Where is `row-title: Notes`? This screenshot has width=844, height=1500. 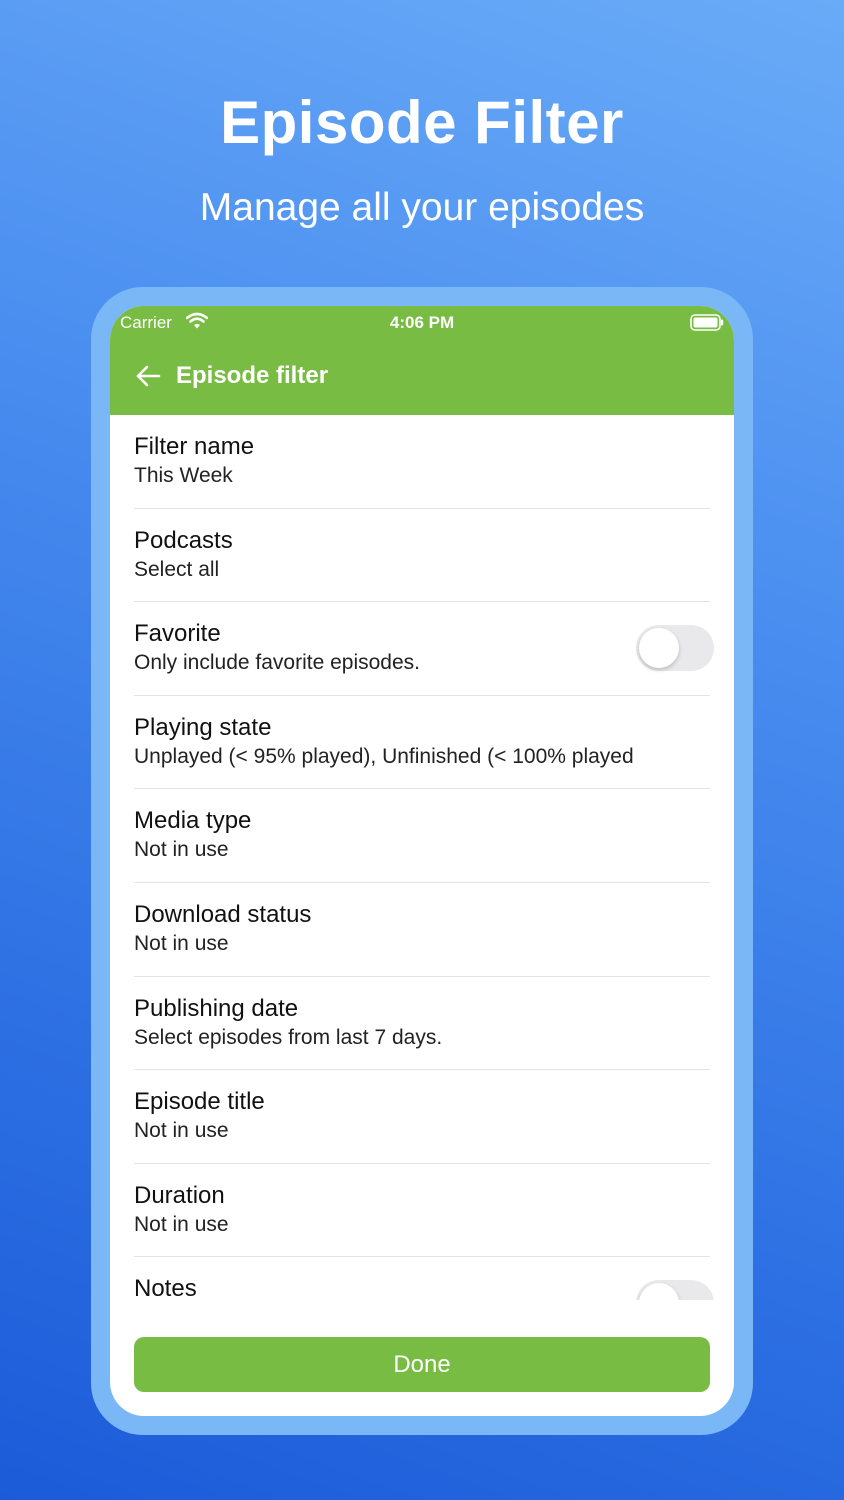
row-title: Notes is located at coordinates (165, 1287).